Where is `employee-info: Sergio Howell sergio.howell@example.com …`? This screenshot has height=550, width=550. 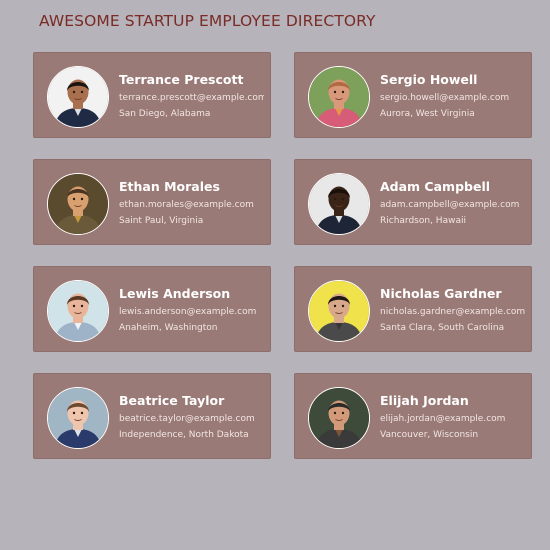
employee-info: Sergio Howell sergio.howell@example.com … is located at coordinates (452, 97).